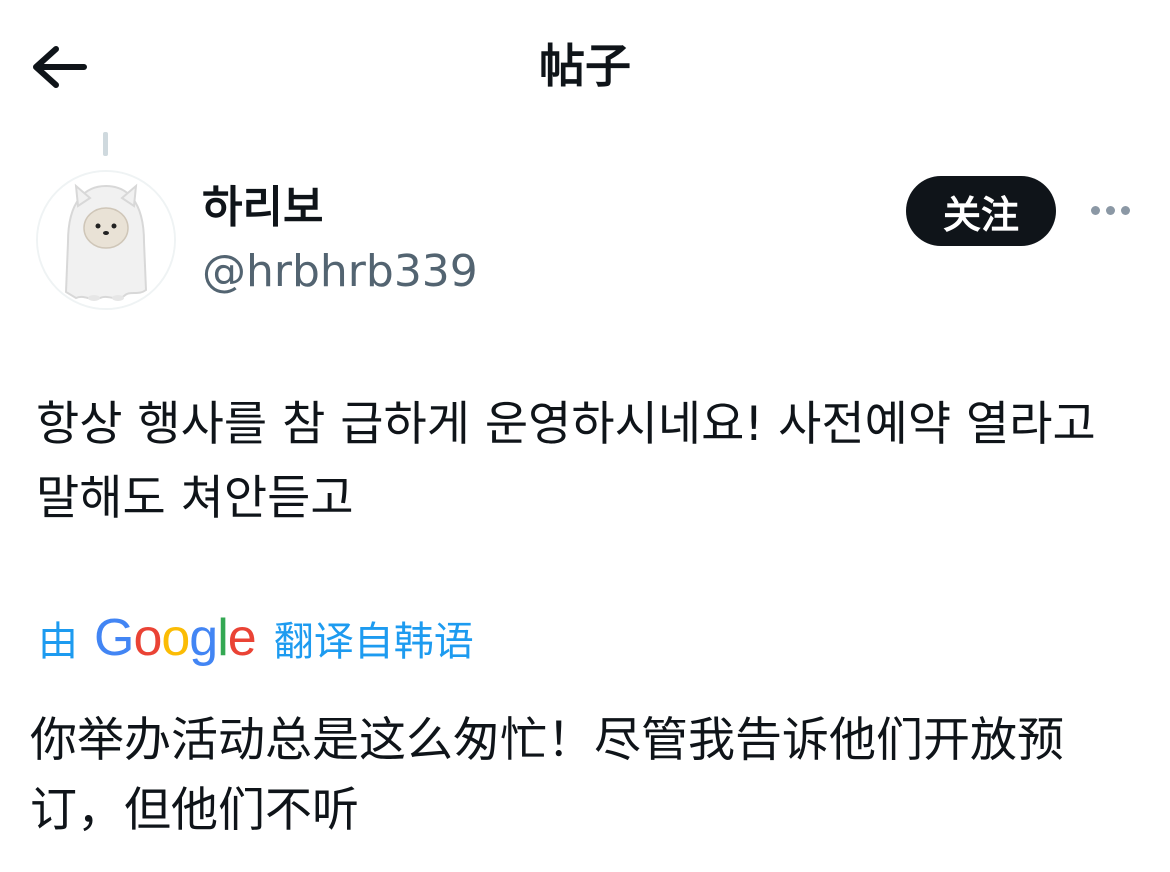  I want to click on translated-post-text: 你举办活动总是这么匆忙！尽管我告诉他们开放预订，但他们不听, so click(547, 775).